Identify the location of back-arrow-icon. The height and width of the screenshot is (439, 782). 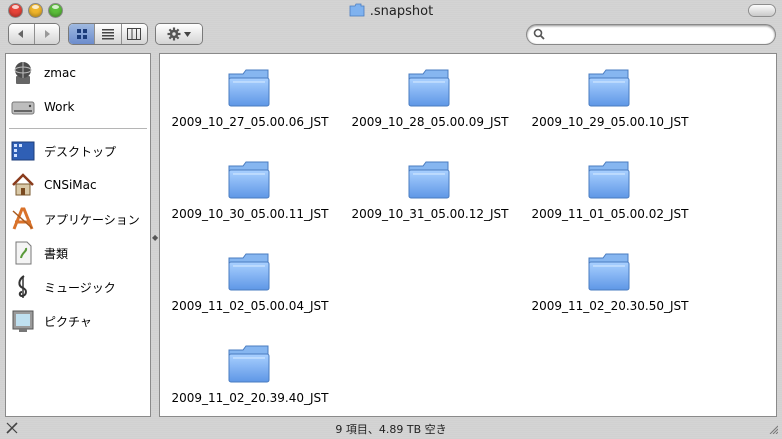
(21, 34).